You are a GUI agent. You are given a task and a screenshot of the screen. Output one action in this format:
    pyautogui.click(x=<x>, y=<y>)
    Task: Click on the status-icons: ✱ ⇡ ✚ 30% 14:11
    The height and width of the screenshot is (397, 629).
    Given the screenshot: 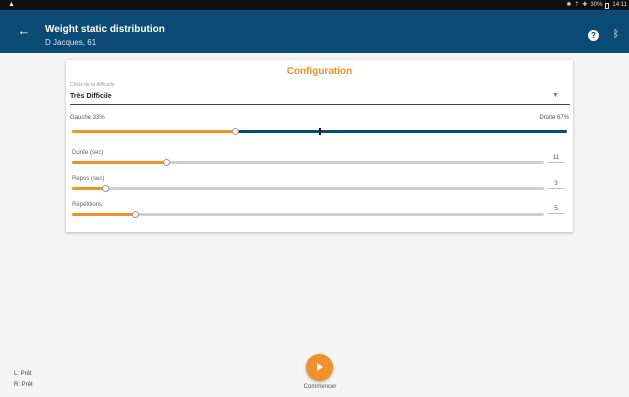 What is the action you would take?
    pyautogui.click(x=596, y=5)
    